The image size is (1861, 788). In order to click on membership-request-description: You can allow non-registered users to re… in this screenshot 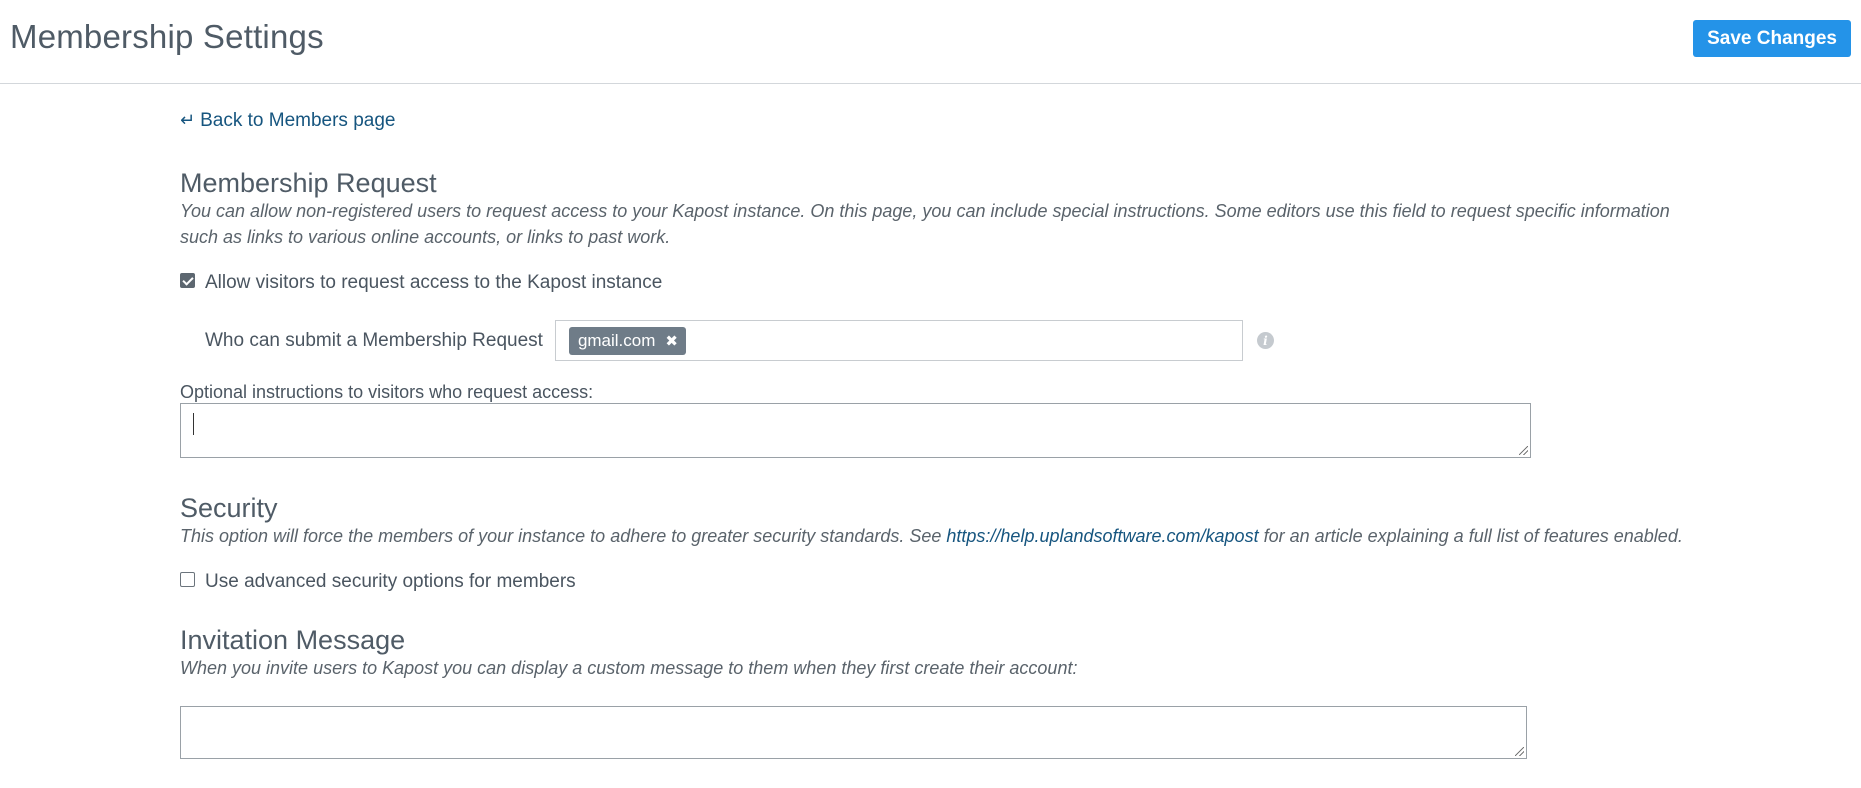, I will do `click(925, 224)`.